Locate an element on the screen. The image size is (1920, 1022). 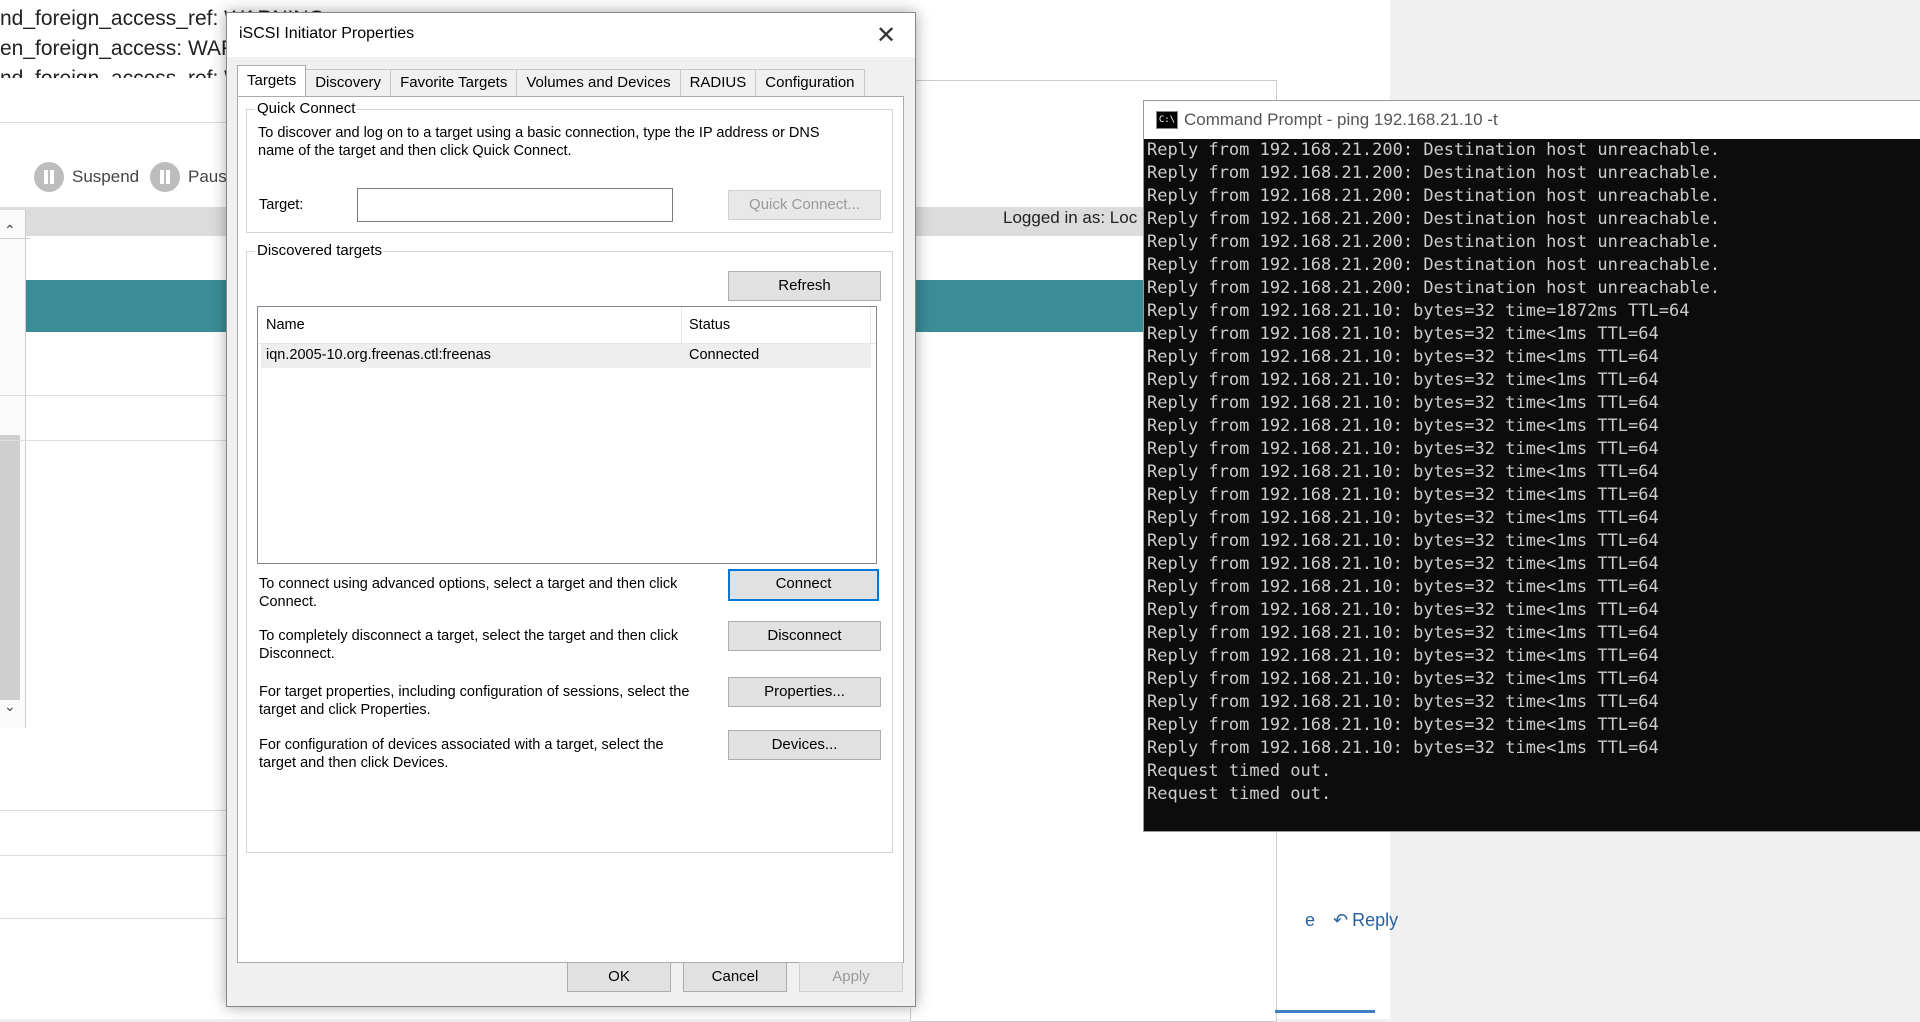
tab-configuration: Configuration is located at coordinates (810, 82).